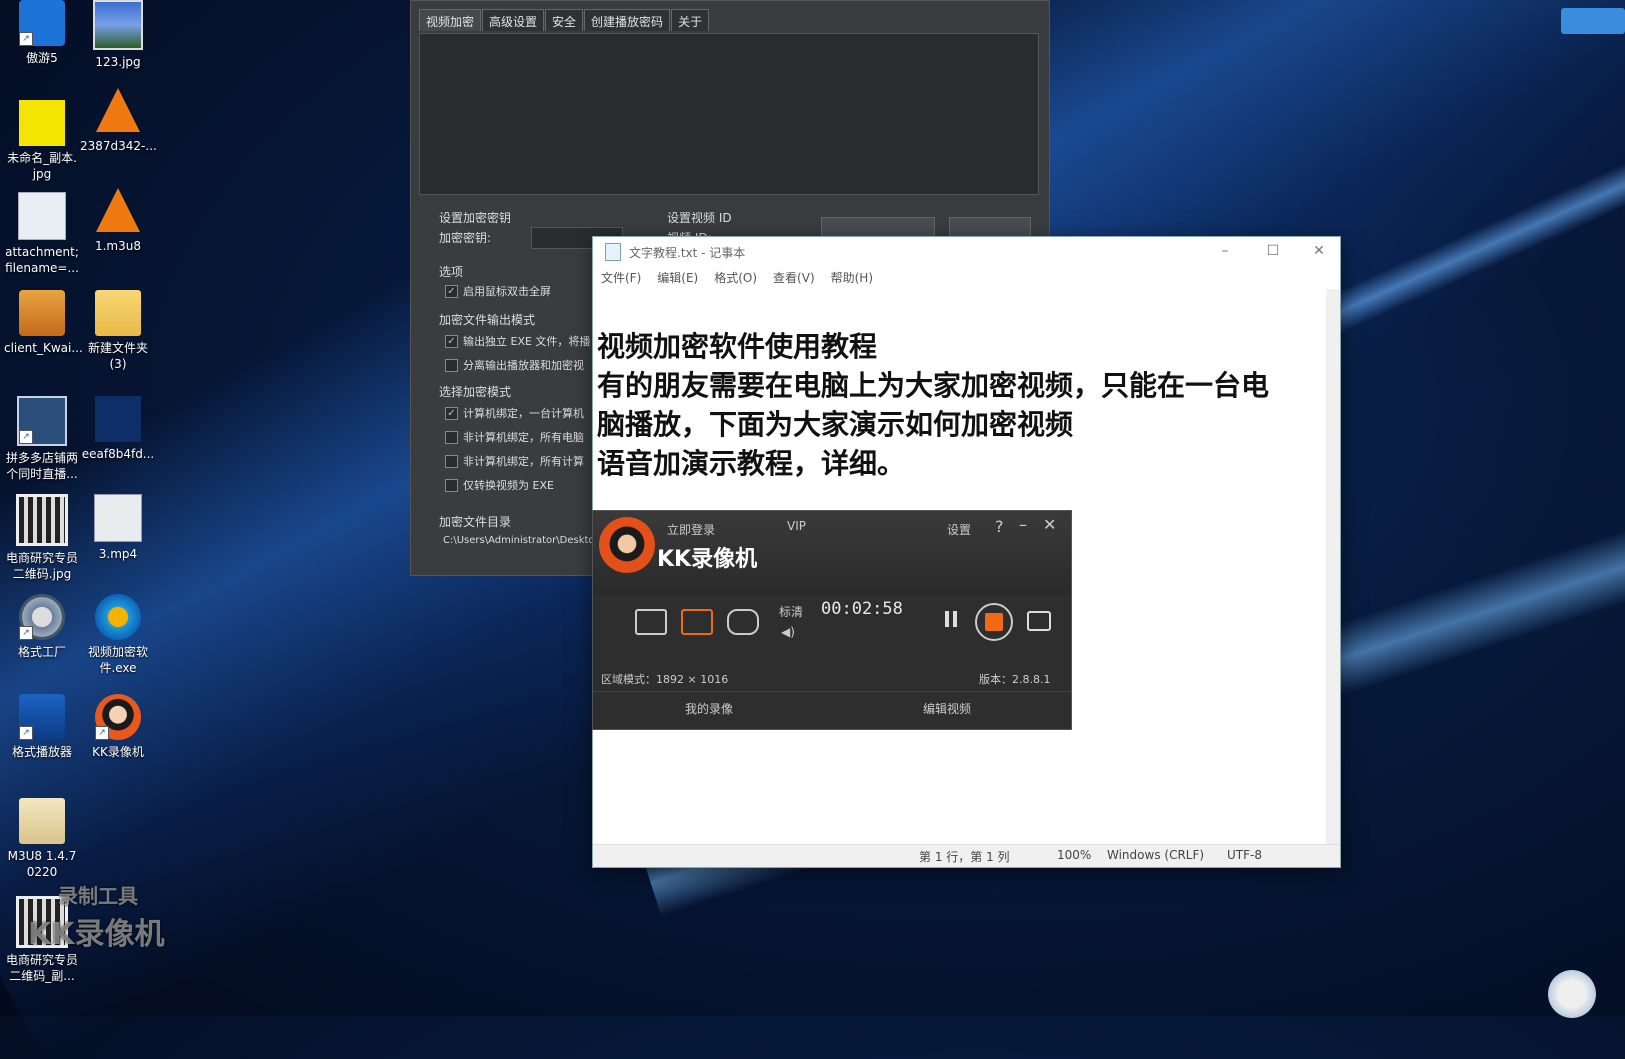  What do you see at coordinates (513, 20) in the screenshot?
I see `tab-advanced-settings: 高级设置` at bounding box center [513, 20].